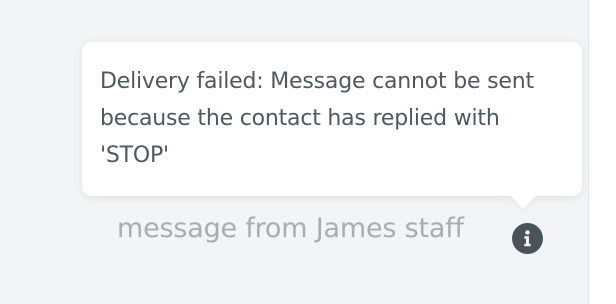  Describe the element at coordinates (523, 196) in the screenshot. I see `tooltip-arrow` at that location.